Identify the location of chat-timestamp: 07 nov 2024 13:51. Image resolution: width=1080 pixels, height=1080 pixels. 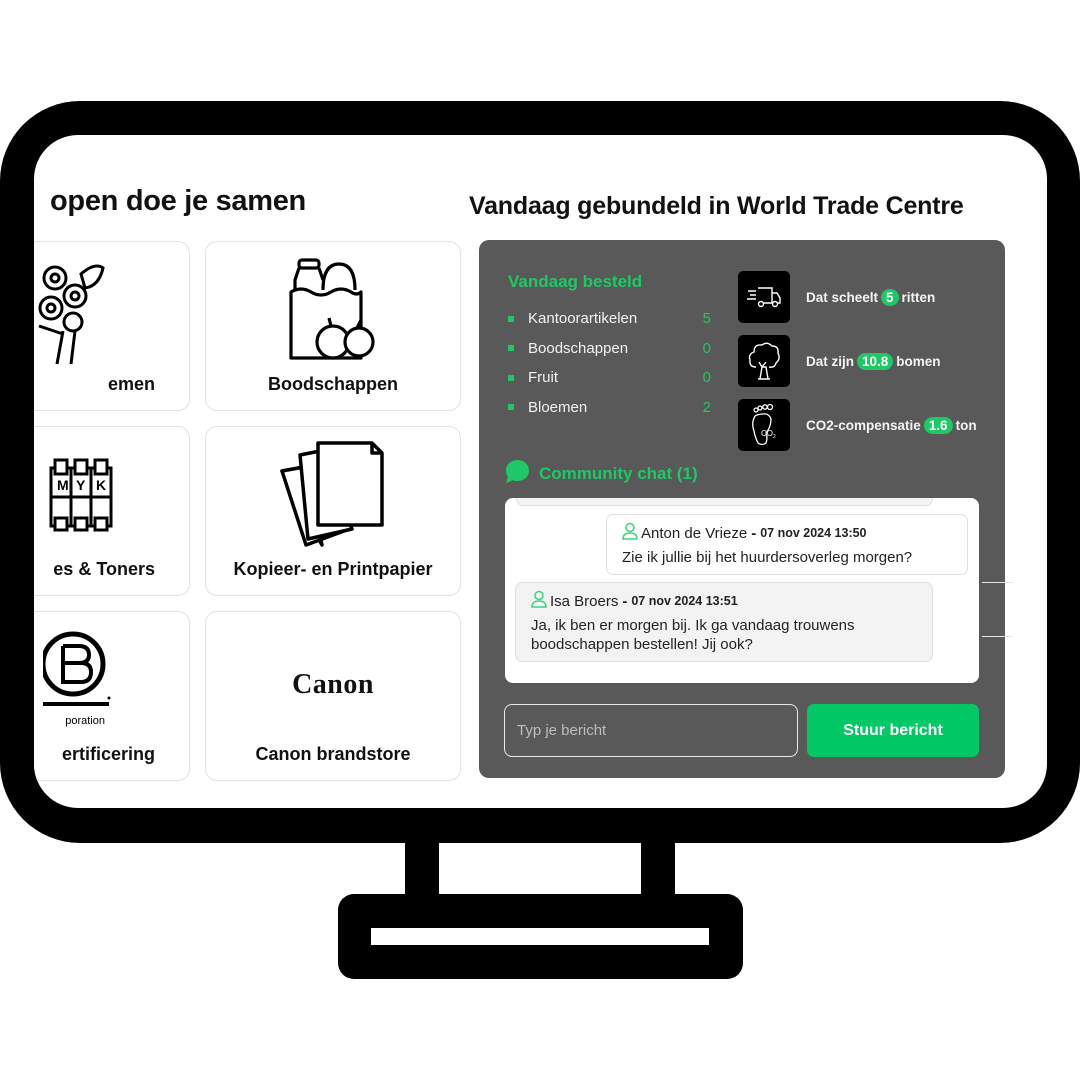
(684, 601).